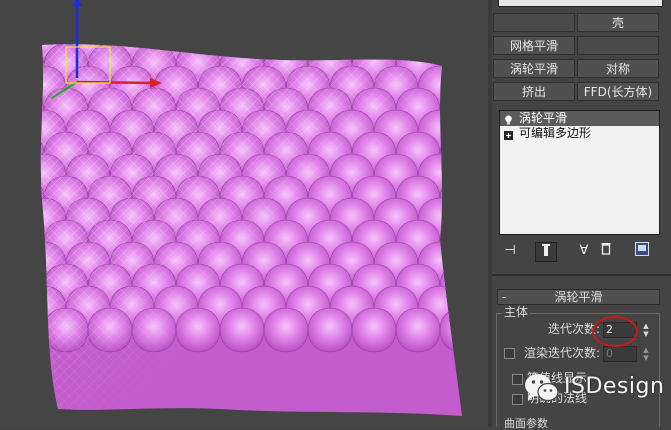 The width and height of the screenshot is (671, 430). What do you see at coordinates (581, 275) in the screenshot?
I see `rollout-divider` at bounding box center [581, 275].